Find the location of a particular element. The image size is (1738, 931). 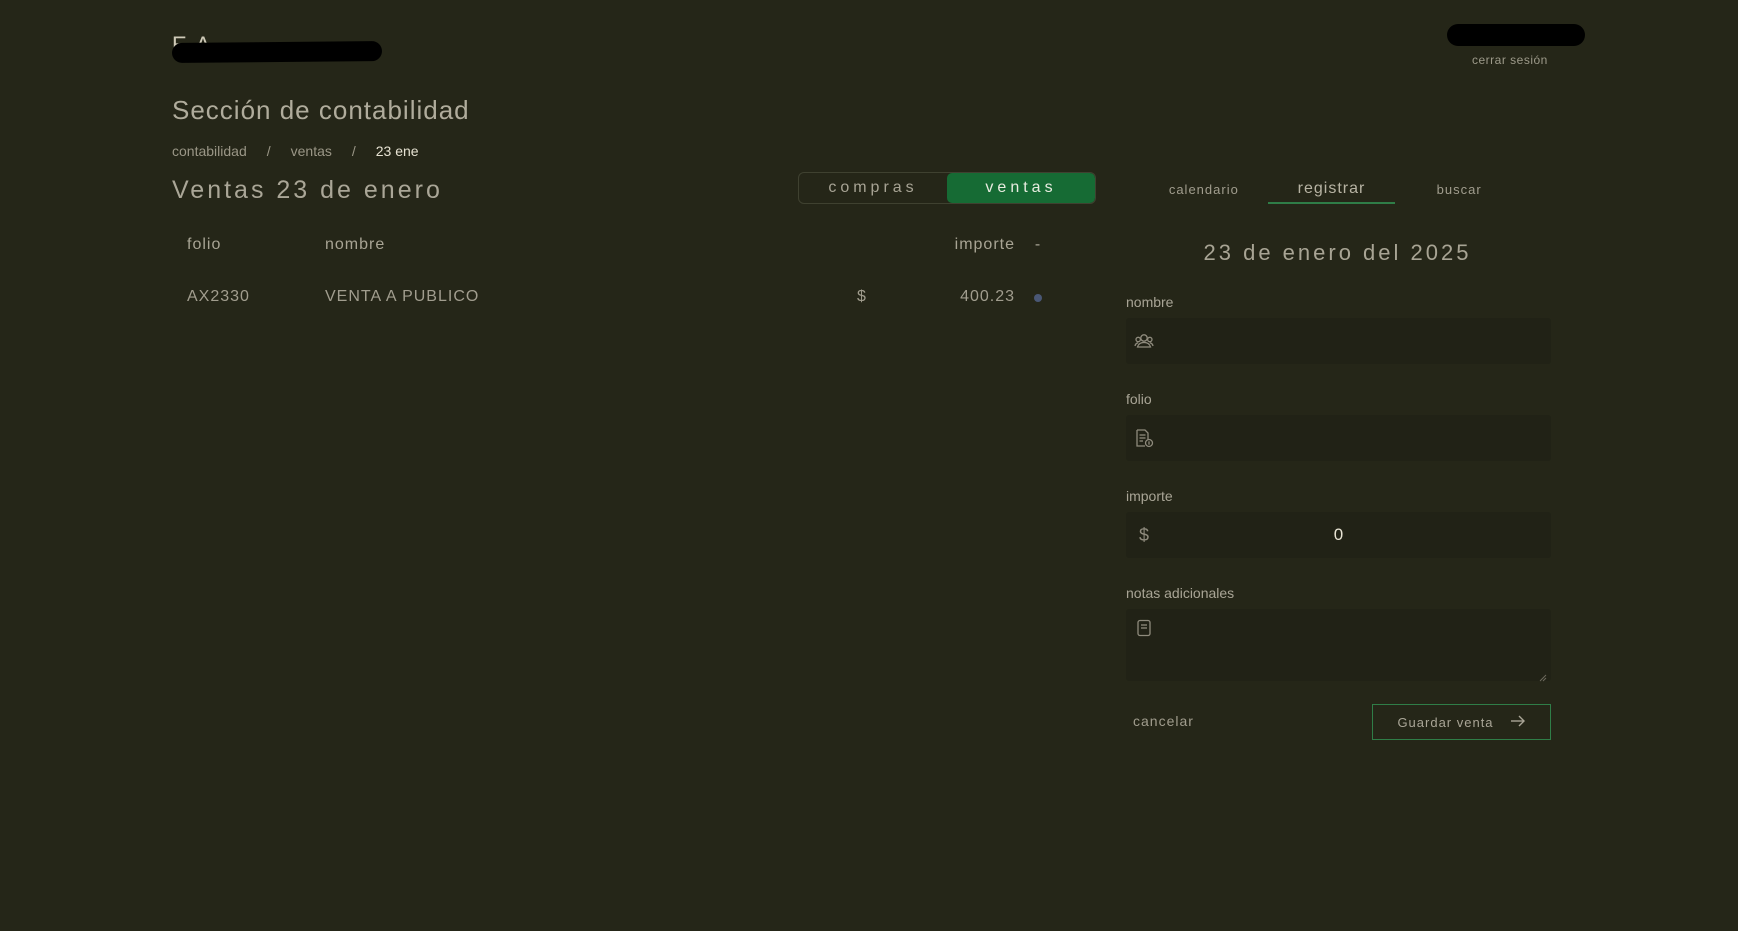

folio-label: folio is located at coordinates (1139, 399).